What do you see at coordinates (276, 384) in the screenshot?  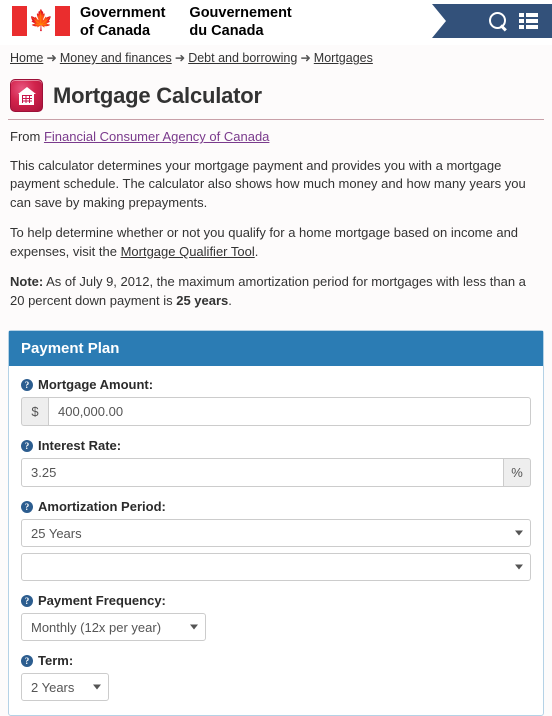 I see `label-mortgage-amount: ? Mortgage Amount:` at bounding box center [276, 384].